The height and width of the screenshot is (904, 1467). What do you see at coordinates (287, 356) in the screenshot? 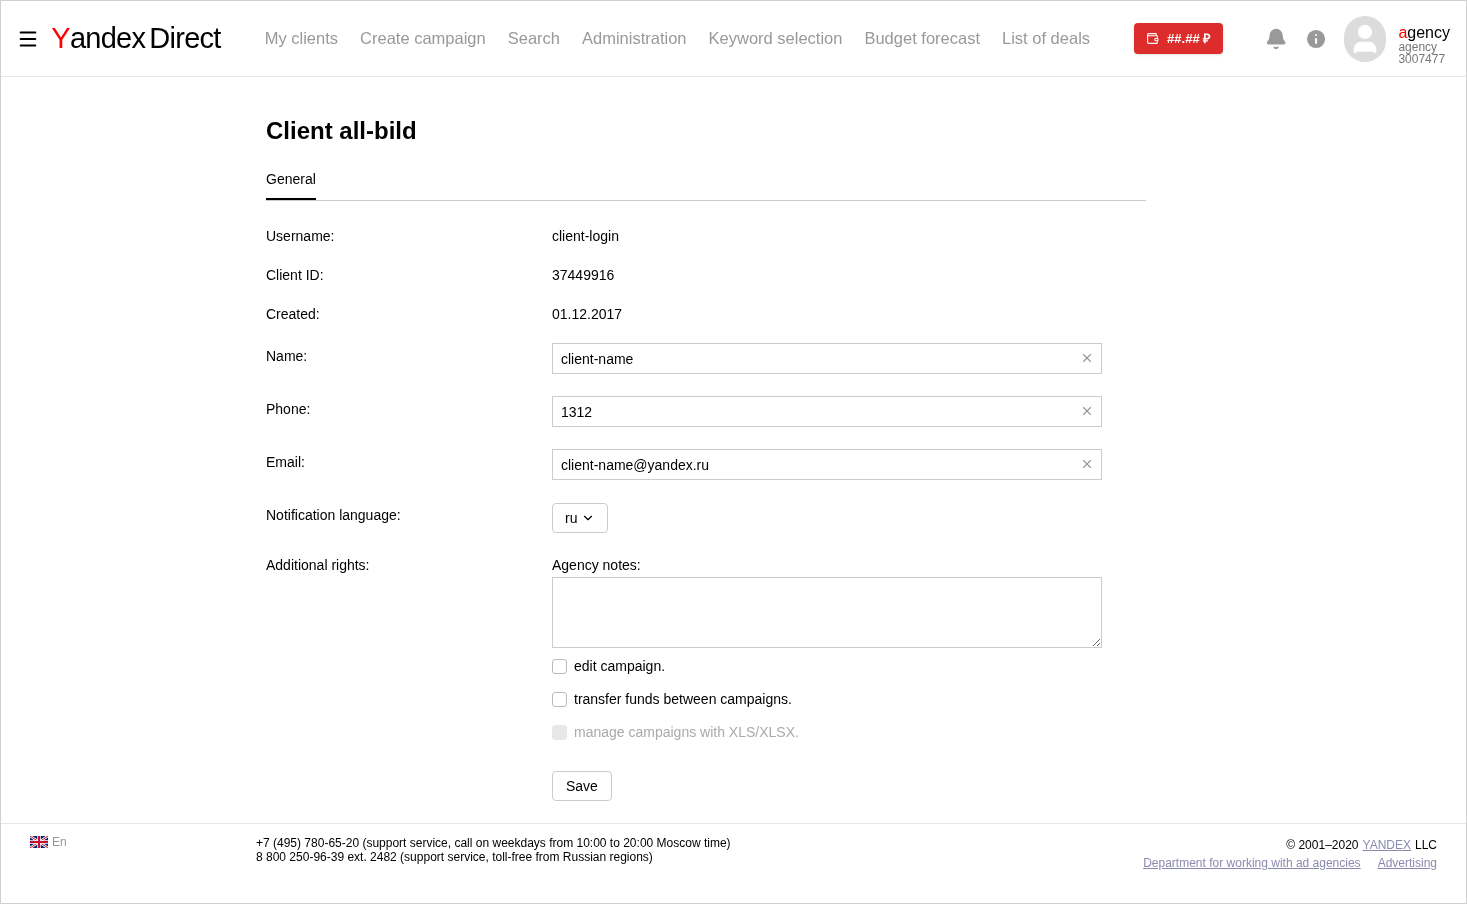
I see `field-label: Name:` at bounding box center [287, 356].